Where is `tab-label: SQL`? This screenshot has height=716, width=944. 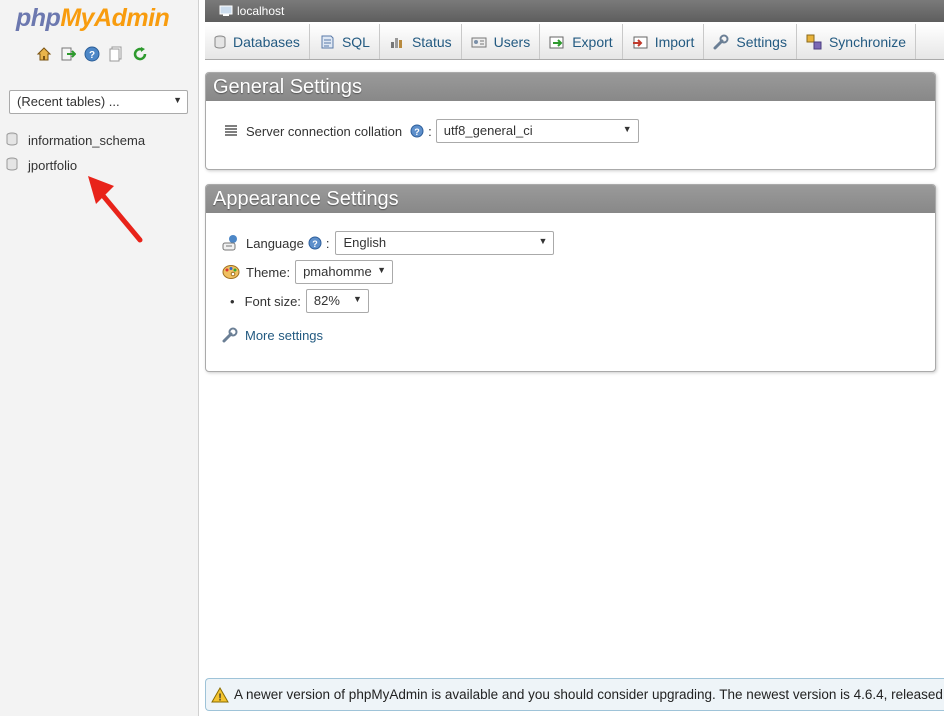 tab-label: SQL is located at coordinates (355, 41).